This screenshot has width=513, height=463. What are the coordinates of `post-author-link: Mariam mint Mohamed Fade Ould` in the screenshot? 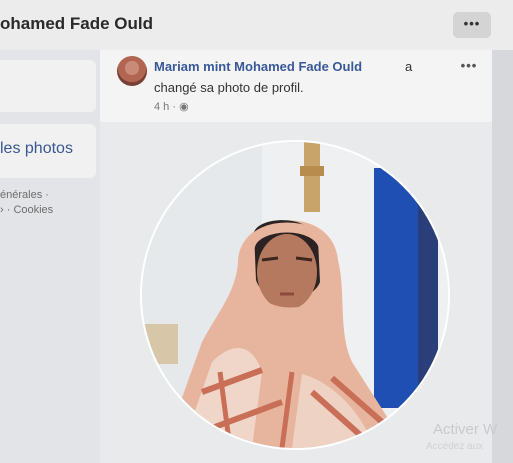 It's located at (258, 66).